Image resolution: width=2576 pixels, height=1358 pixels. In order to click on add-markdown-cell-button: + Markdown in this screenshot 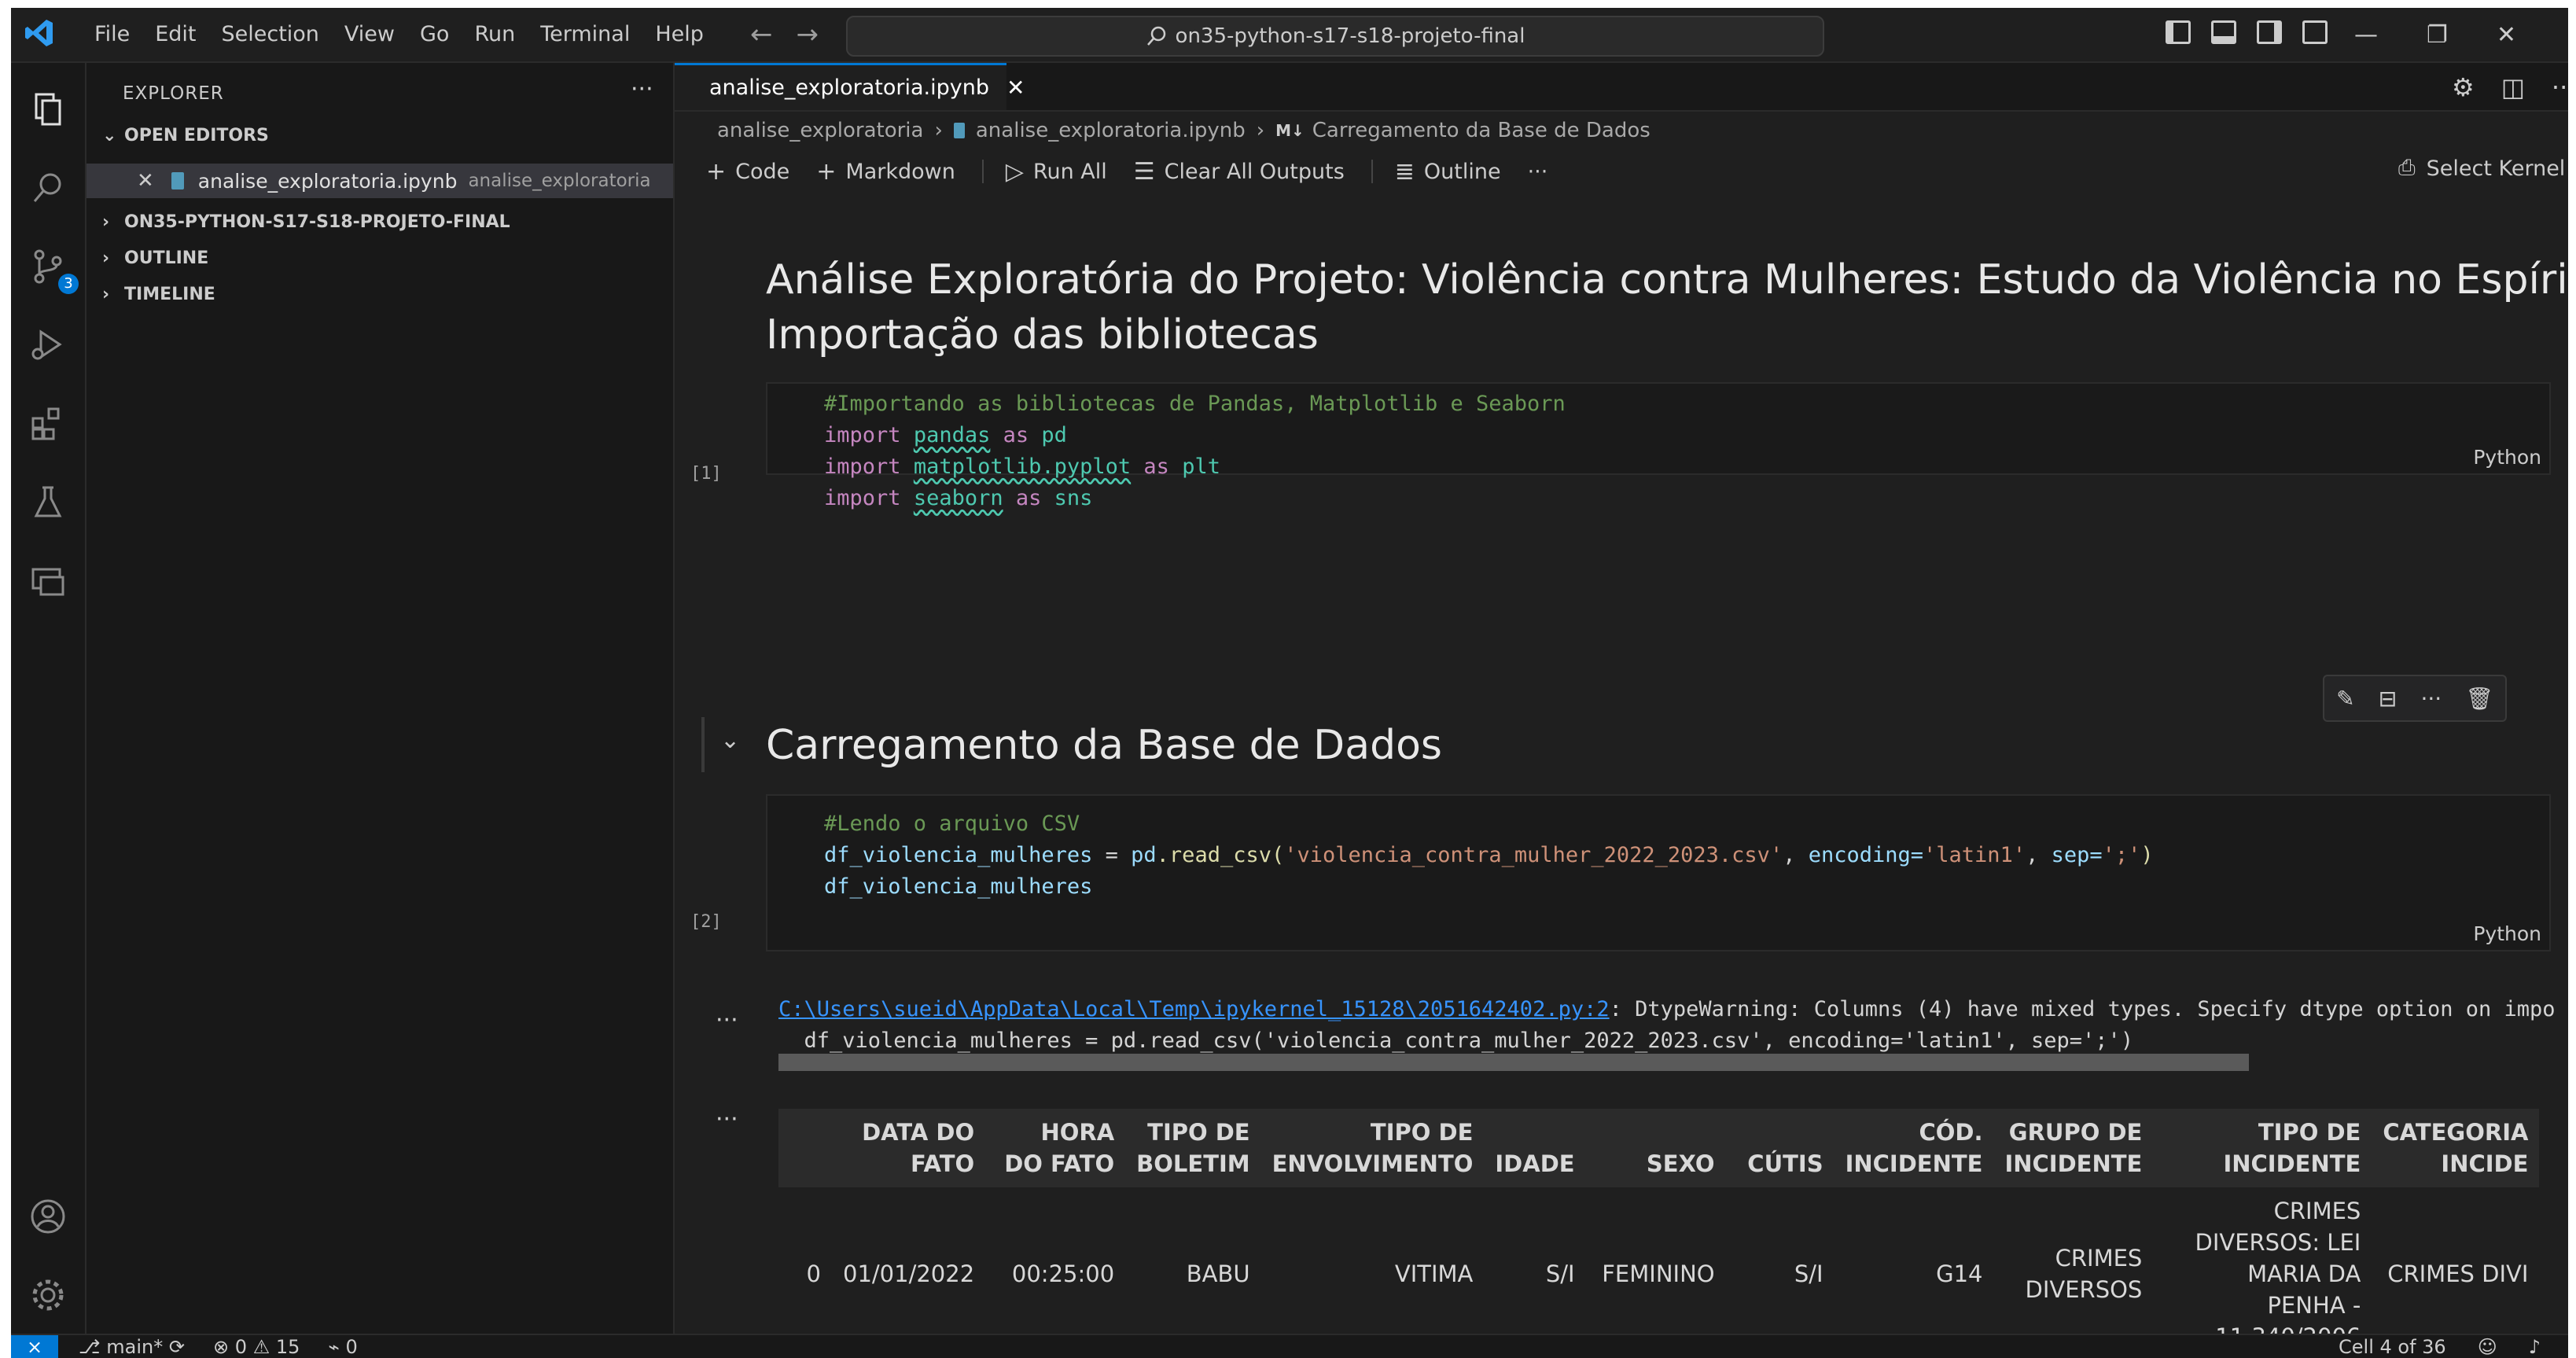, I will do `click(885, 172)`.